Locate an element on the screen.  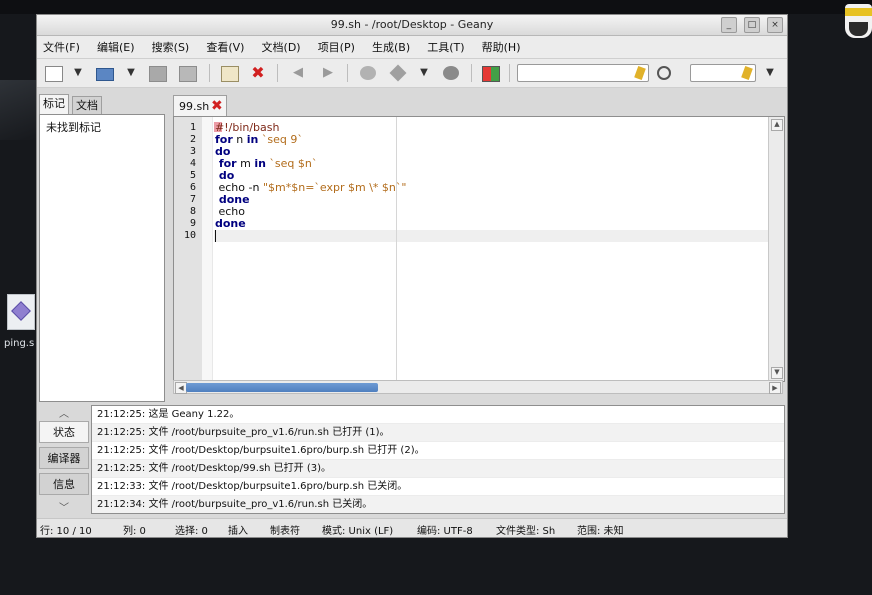
open-folder-icon is located at coordinates (105, 74).